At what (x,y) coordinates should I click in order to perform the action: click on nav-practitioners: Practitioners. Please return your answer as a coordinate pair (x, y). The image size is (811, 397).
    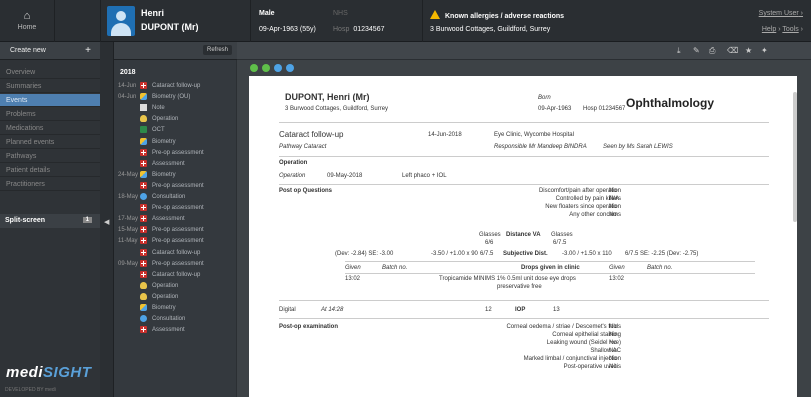
    Looking at the image, I should click on (50, 184).